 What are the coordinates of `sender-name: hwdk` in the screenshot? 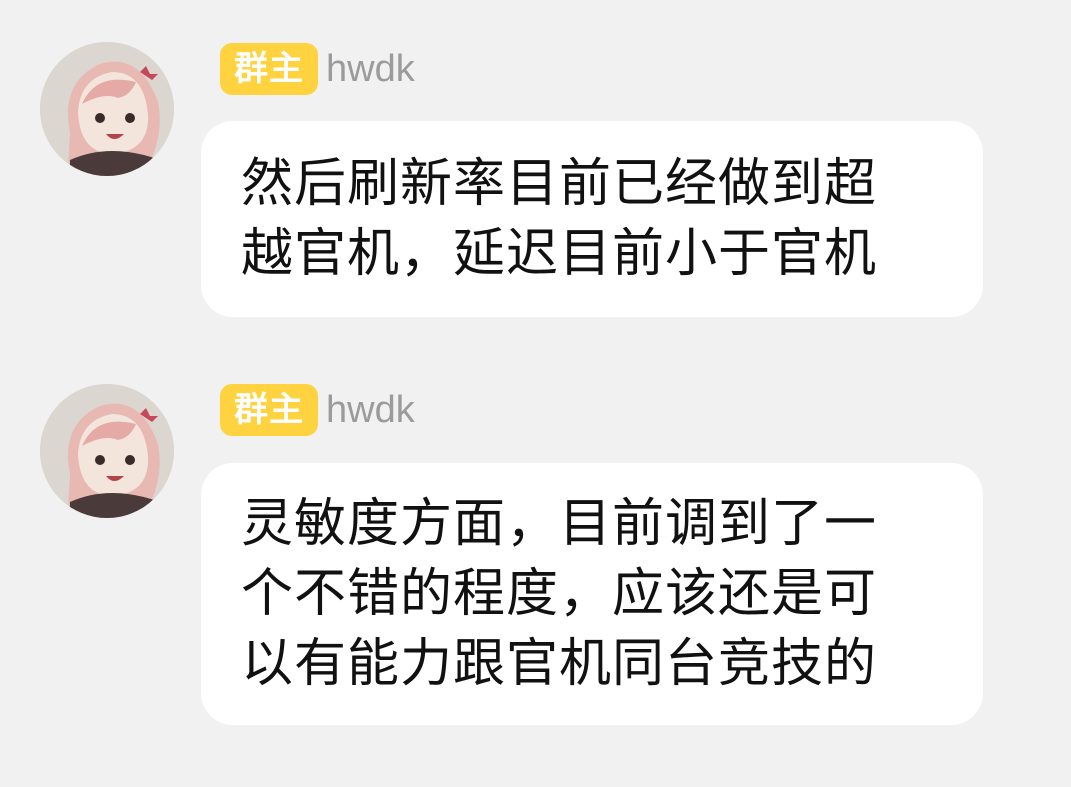 It's located at (370, 410).